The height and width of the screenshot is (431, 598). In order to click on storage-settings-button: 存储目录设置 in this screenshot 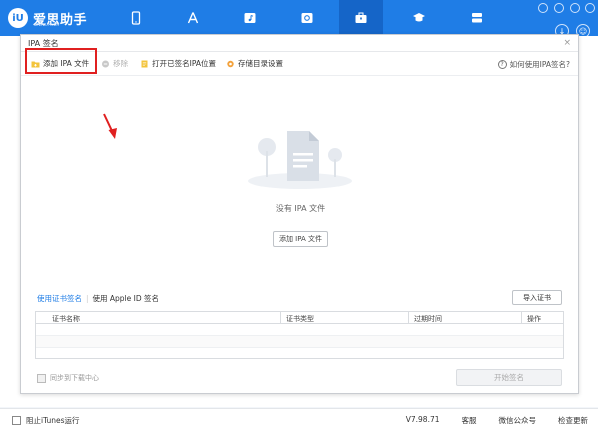, I will do `click(254, 63)`.